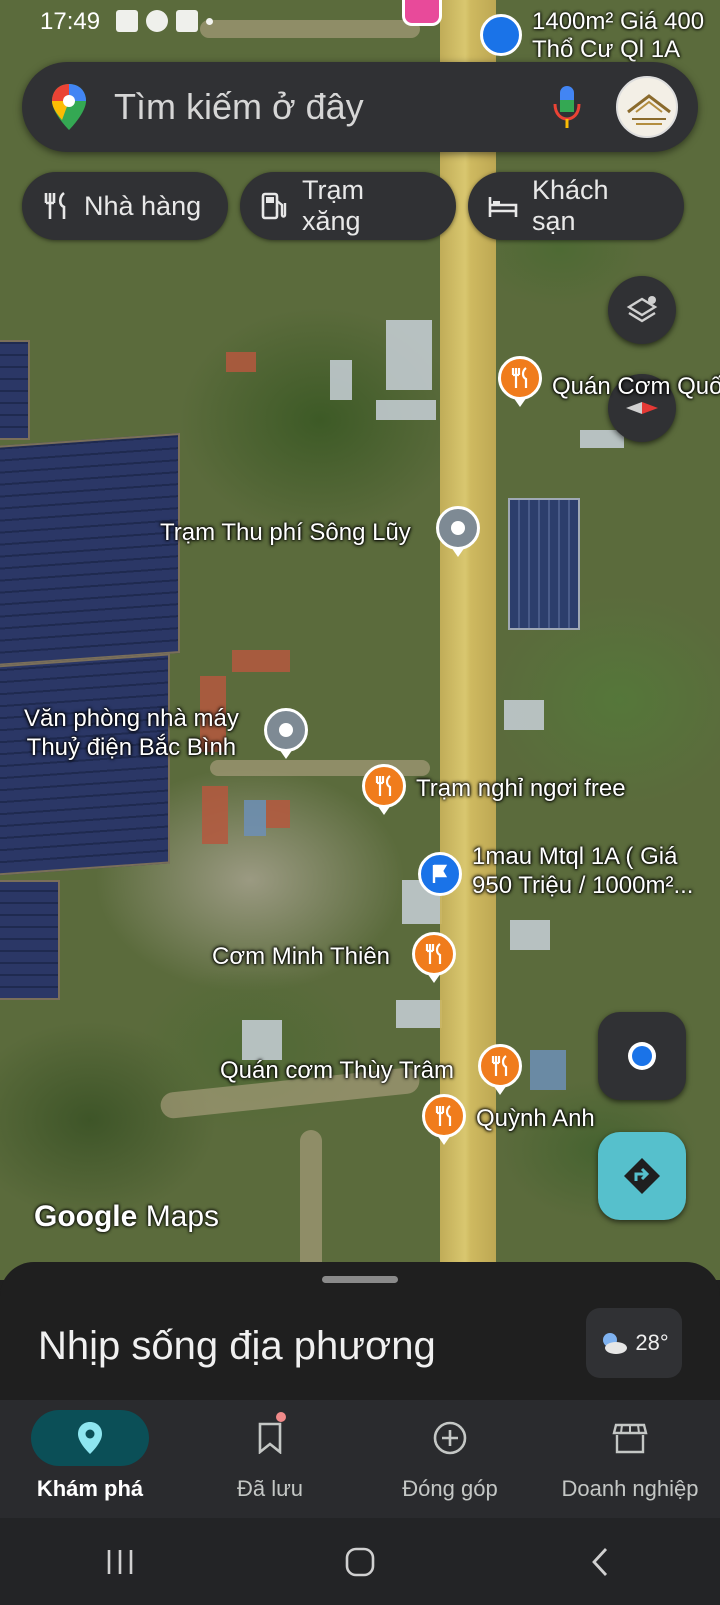 This screenshot has height=1605, width=720. Describe the element at coordinates (606, 49) in the screenshot. I see `listing-label-top-line2: Thổ Cư Ql 1A` at that location.